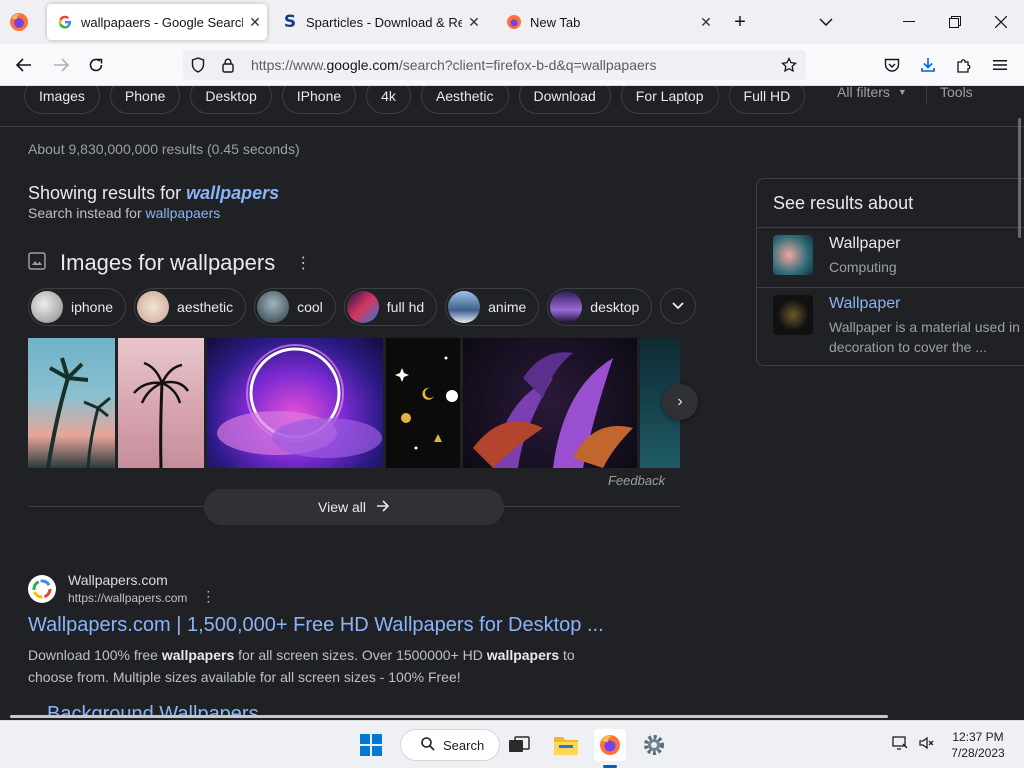 The height and width of the screenshot is (768, 1024). What do you see at coordinates (514, 22) in the screenshot?
I see `firefox-favicon-icon` at bounding box center [514, 22].